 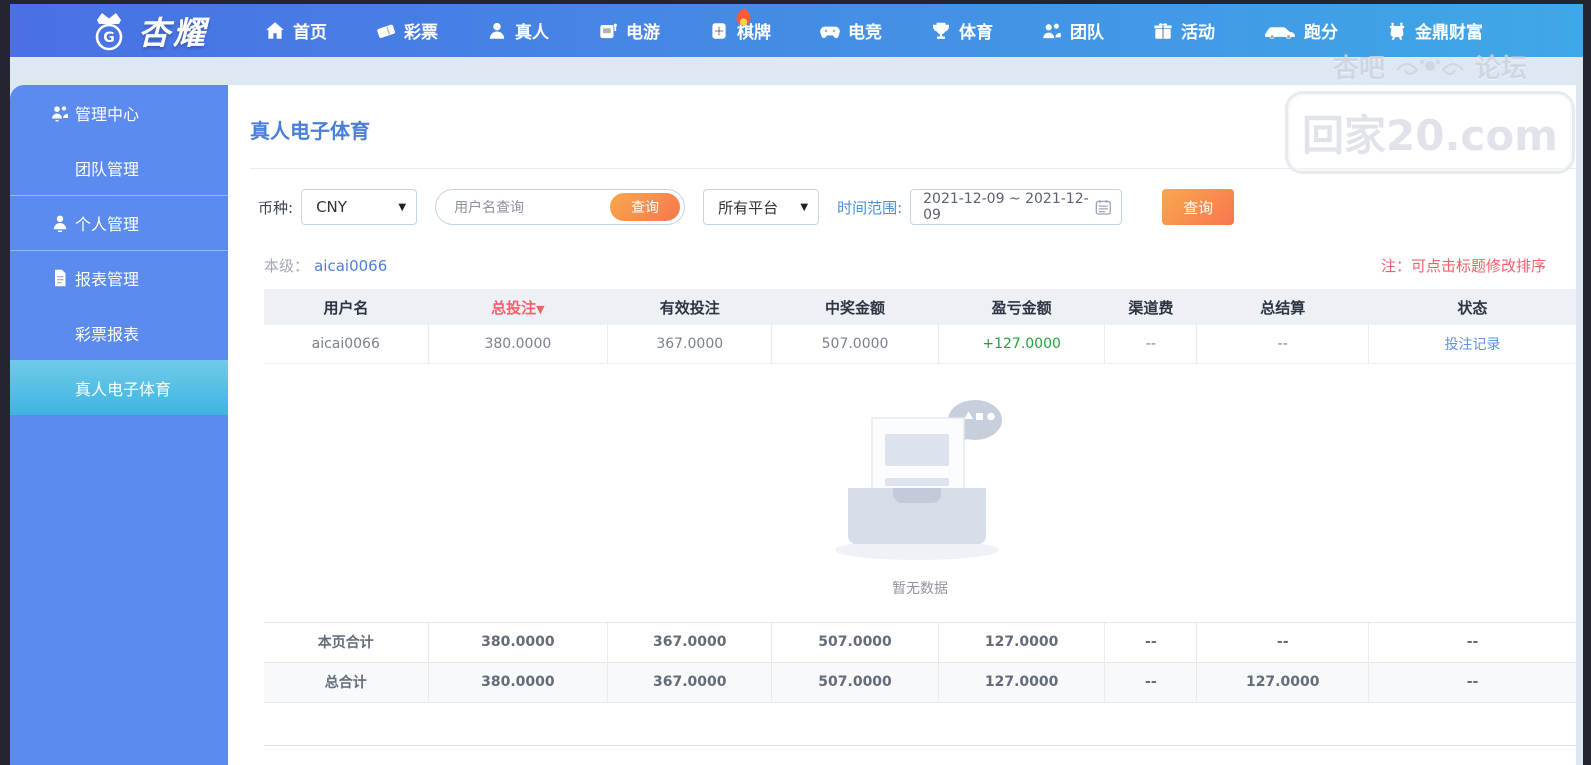 I want to click on grand-total-settlement: 127.0000, so click(x=1282, y=682).